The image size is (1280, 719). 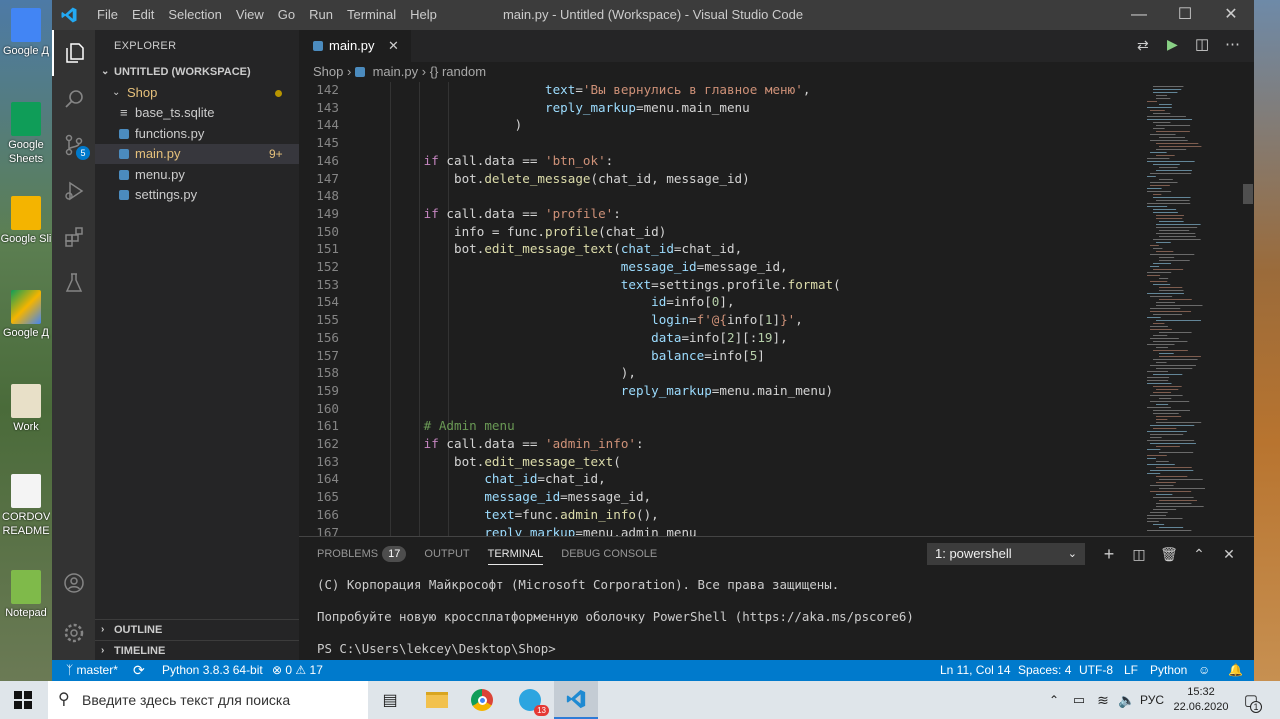 What do you see at coordinates (1232, 44) in the screenshot?
I see `more-actions-icon: ⋯` at bounding box center [1232, 44].